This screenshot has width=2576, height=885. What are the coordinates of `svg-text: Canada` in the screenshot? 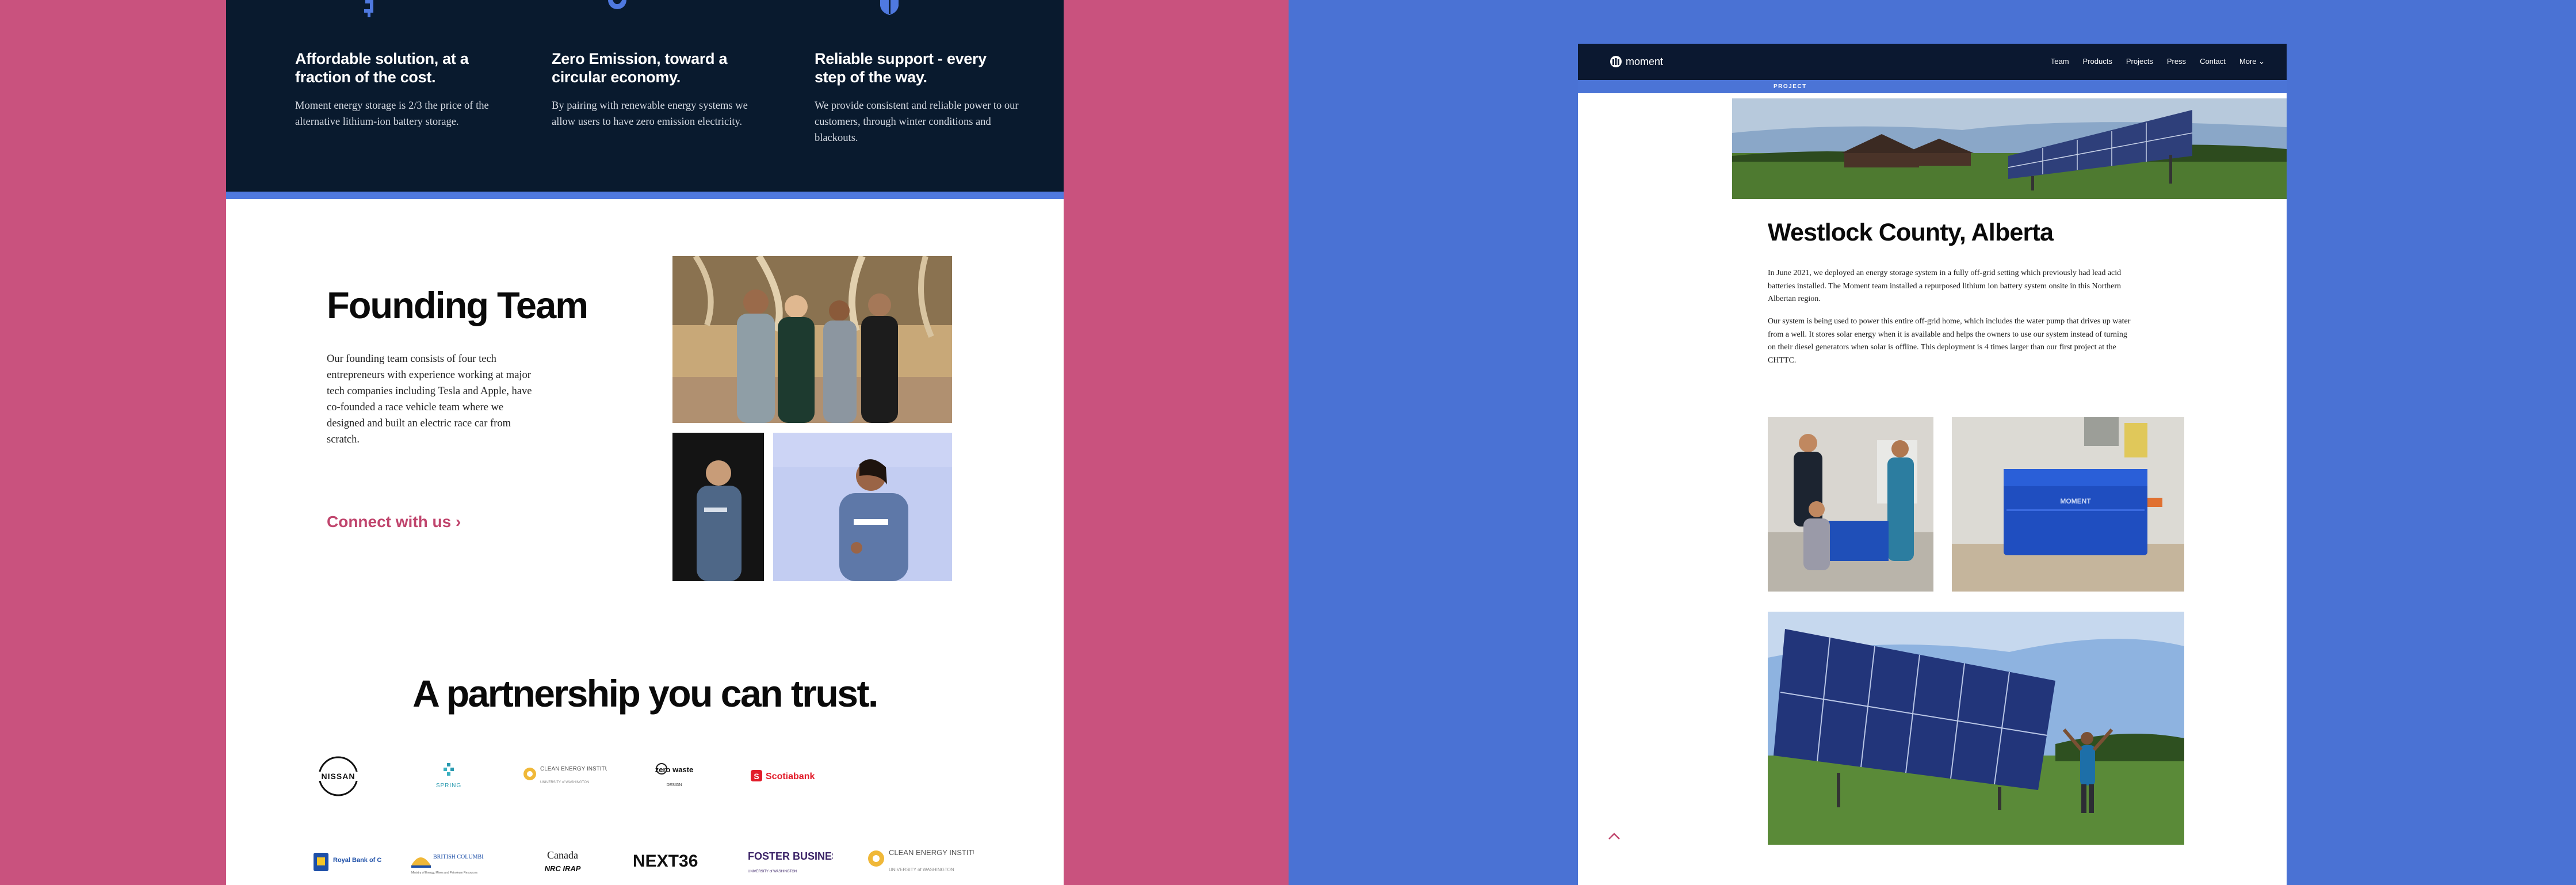 It's located at (562, 855).